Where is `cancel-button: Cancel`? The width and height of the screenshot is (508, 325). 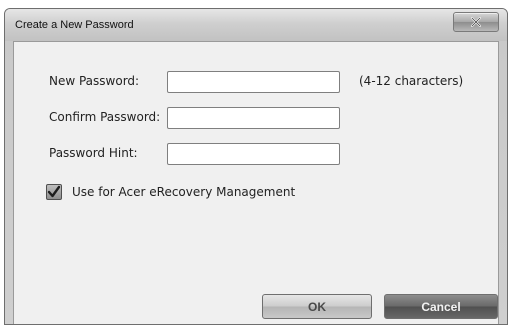
cancel-button: Cancel is located at coordinates (441, 306).